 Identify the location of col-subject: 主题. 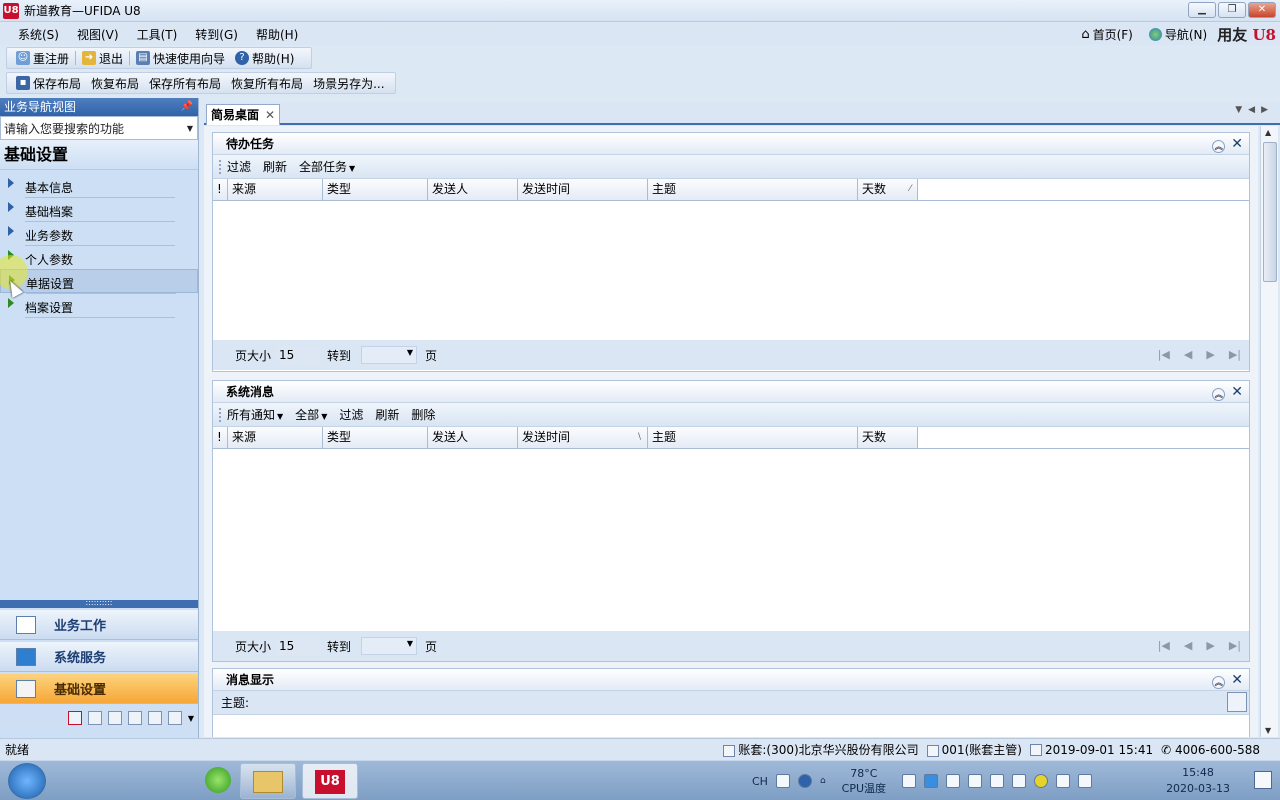
(753, 437).